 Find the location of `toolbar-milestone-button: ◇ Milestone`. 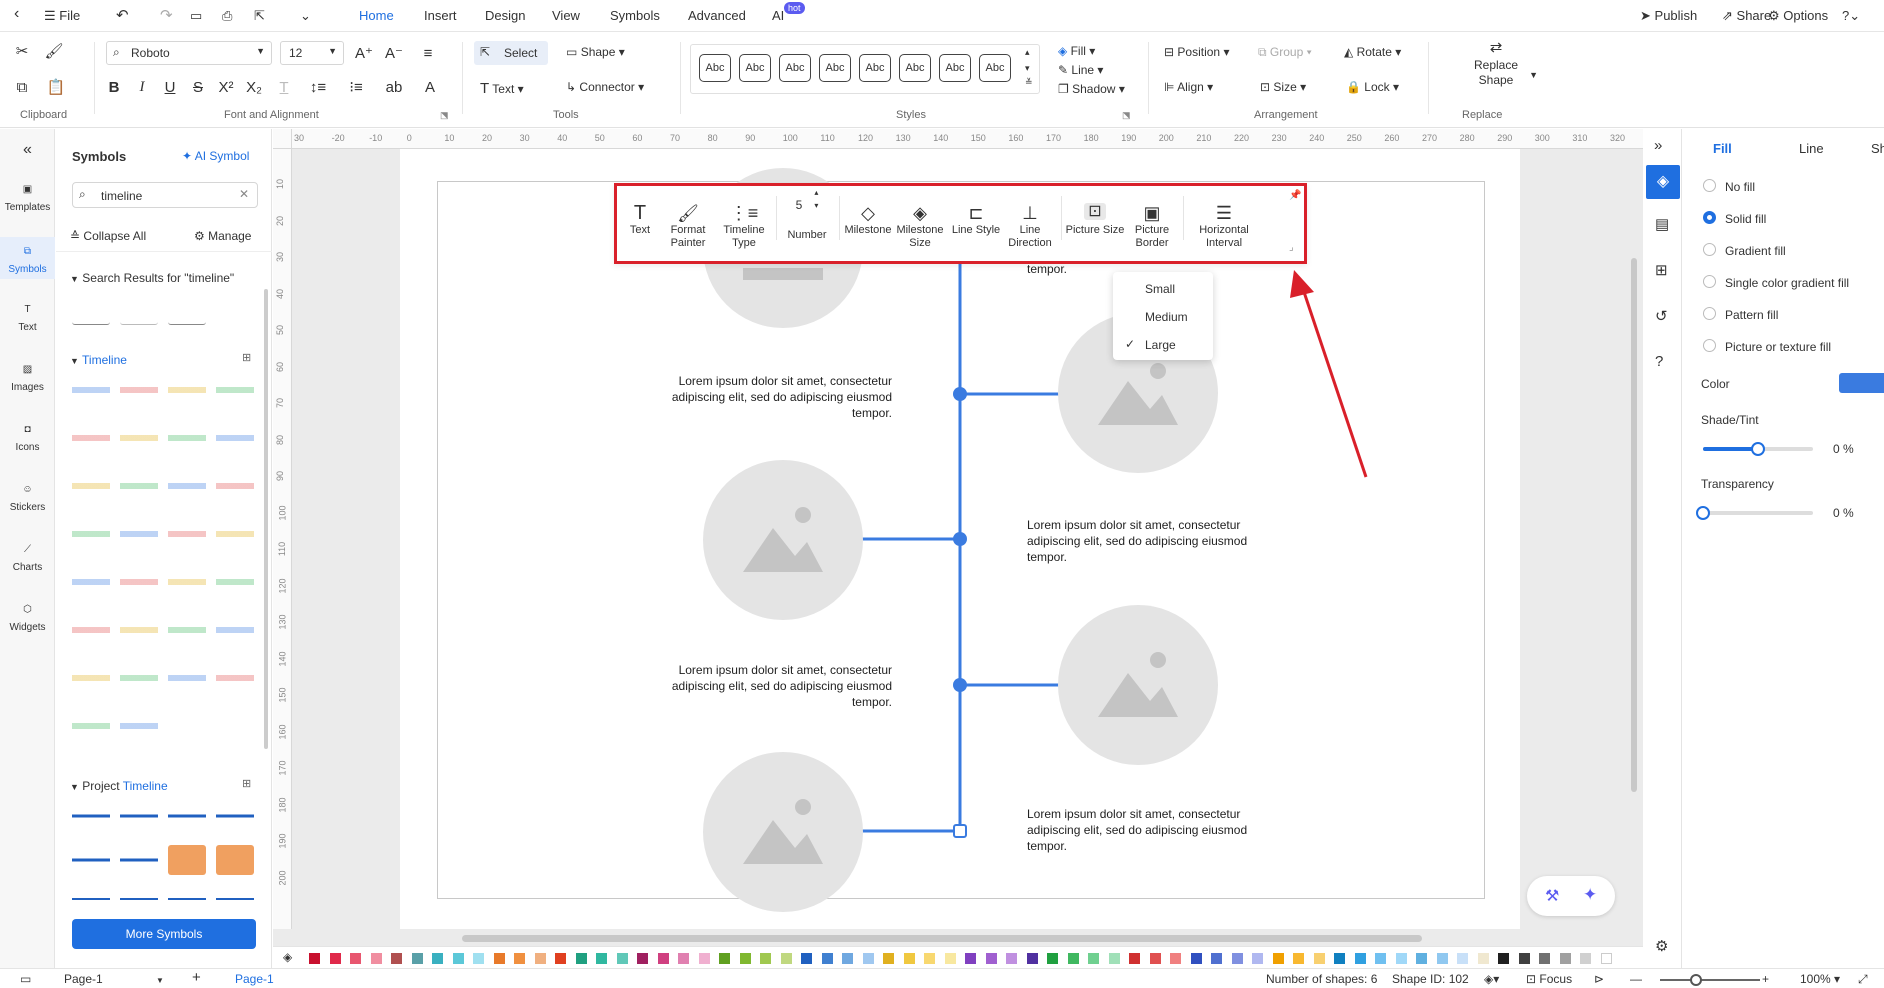

toolbar-milestone-button: ◇ Milestone is located at coordinates (868, 215).